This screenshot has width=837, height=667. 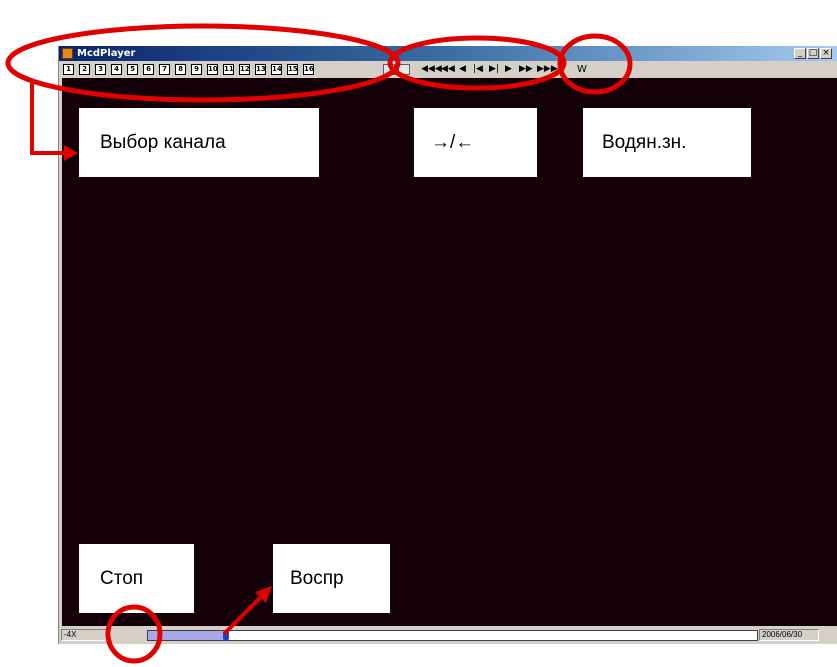 I want to click on app-icon, so click(x=67, y=53).